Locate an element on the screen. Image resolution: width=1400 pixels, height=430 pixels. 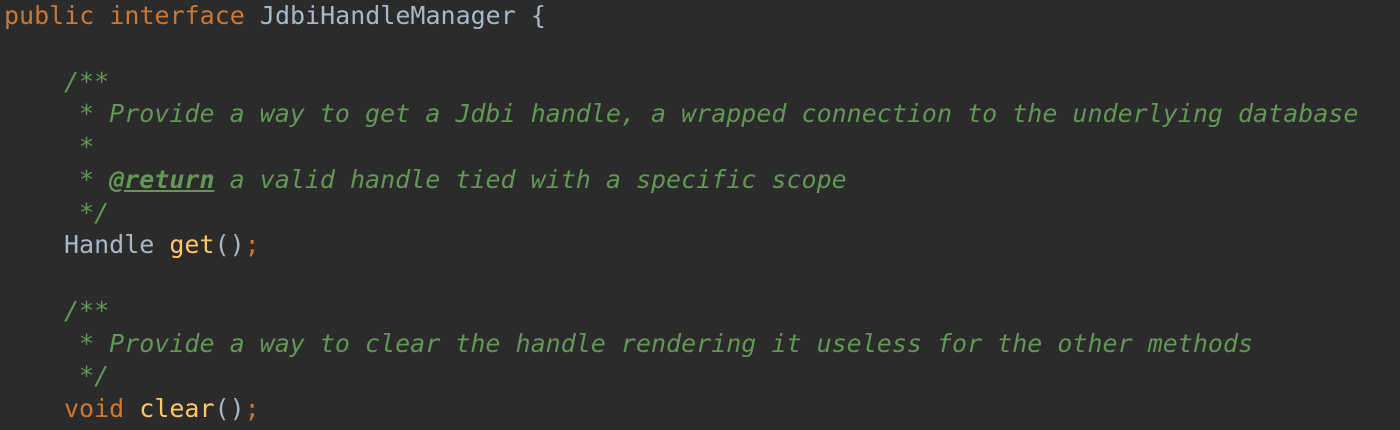
keyword-interface: interface is located at coordinates (177, 15).